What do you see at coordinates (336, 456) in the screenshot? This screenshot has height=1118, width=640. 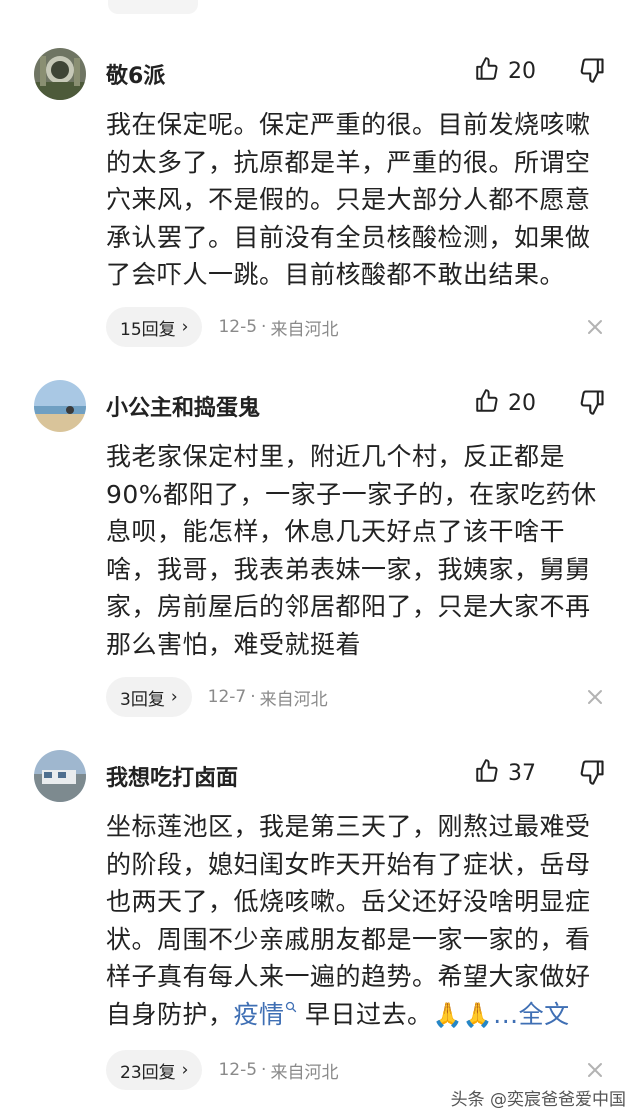 I see `comment-line: 我老家保定村里，附近几个村，反正都是` at bounding box center [336, 456].